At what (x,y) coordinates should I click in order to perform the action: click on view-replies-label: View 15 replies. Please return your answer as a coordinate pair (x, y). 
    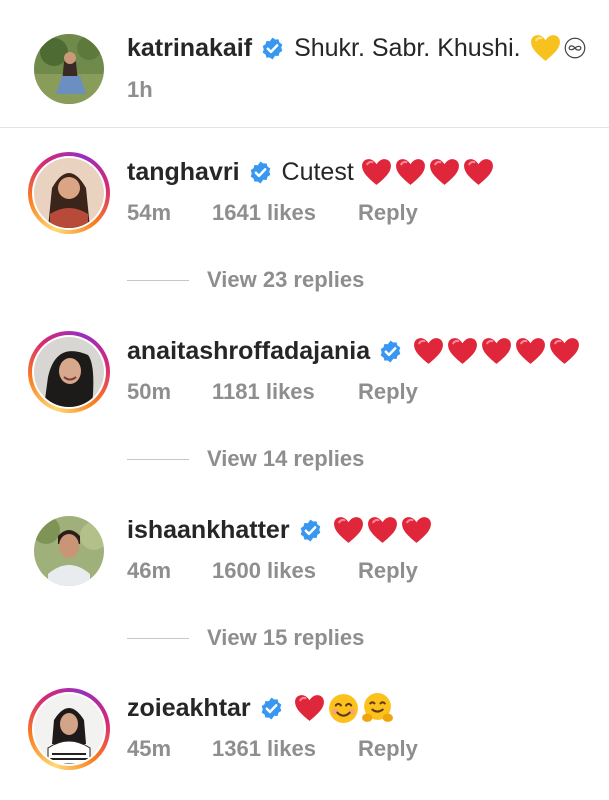
    Looking at the image, I should click on (286, 637).